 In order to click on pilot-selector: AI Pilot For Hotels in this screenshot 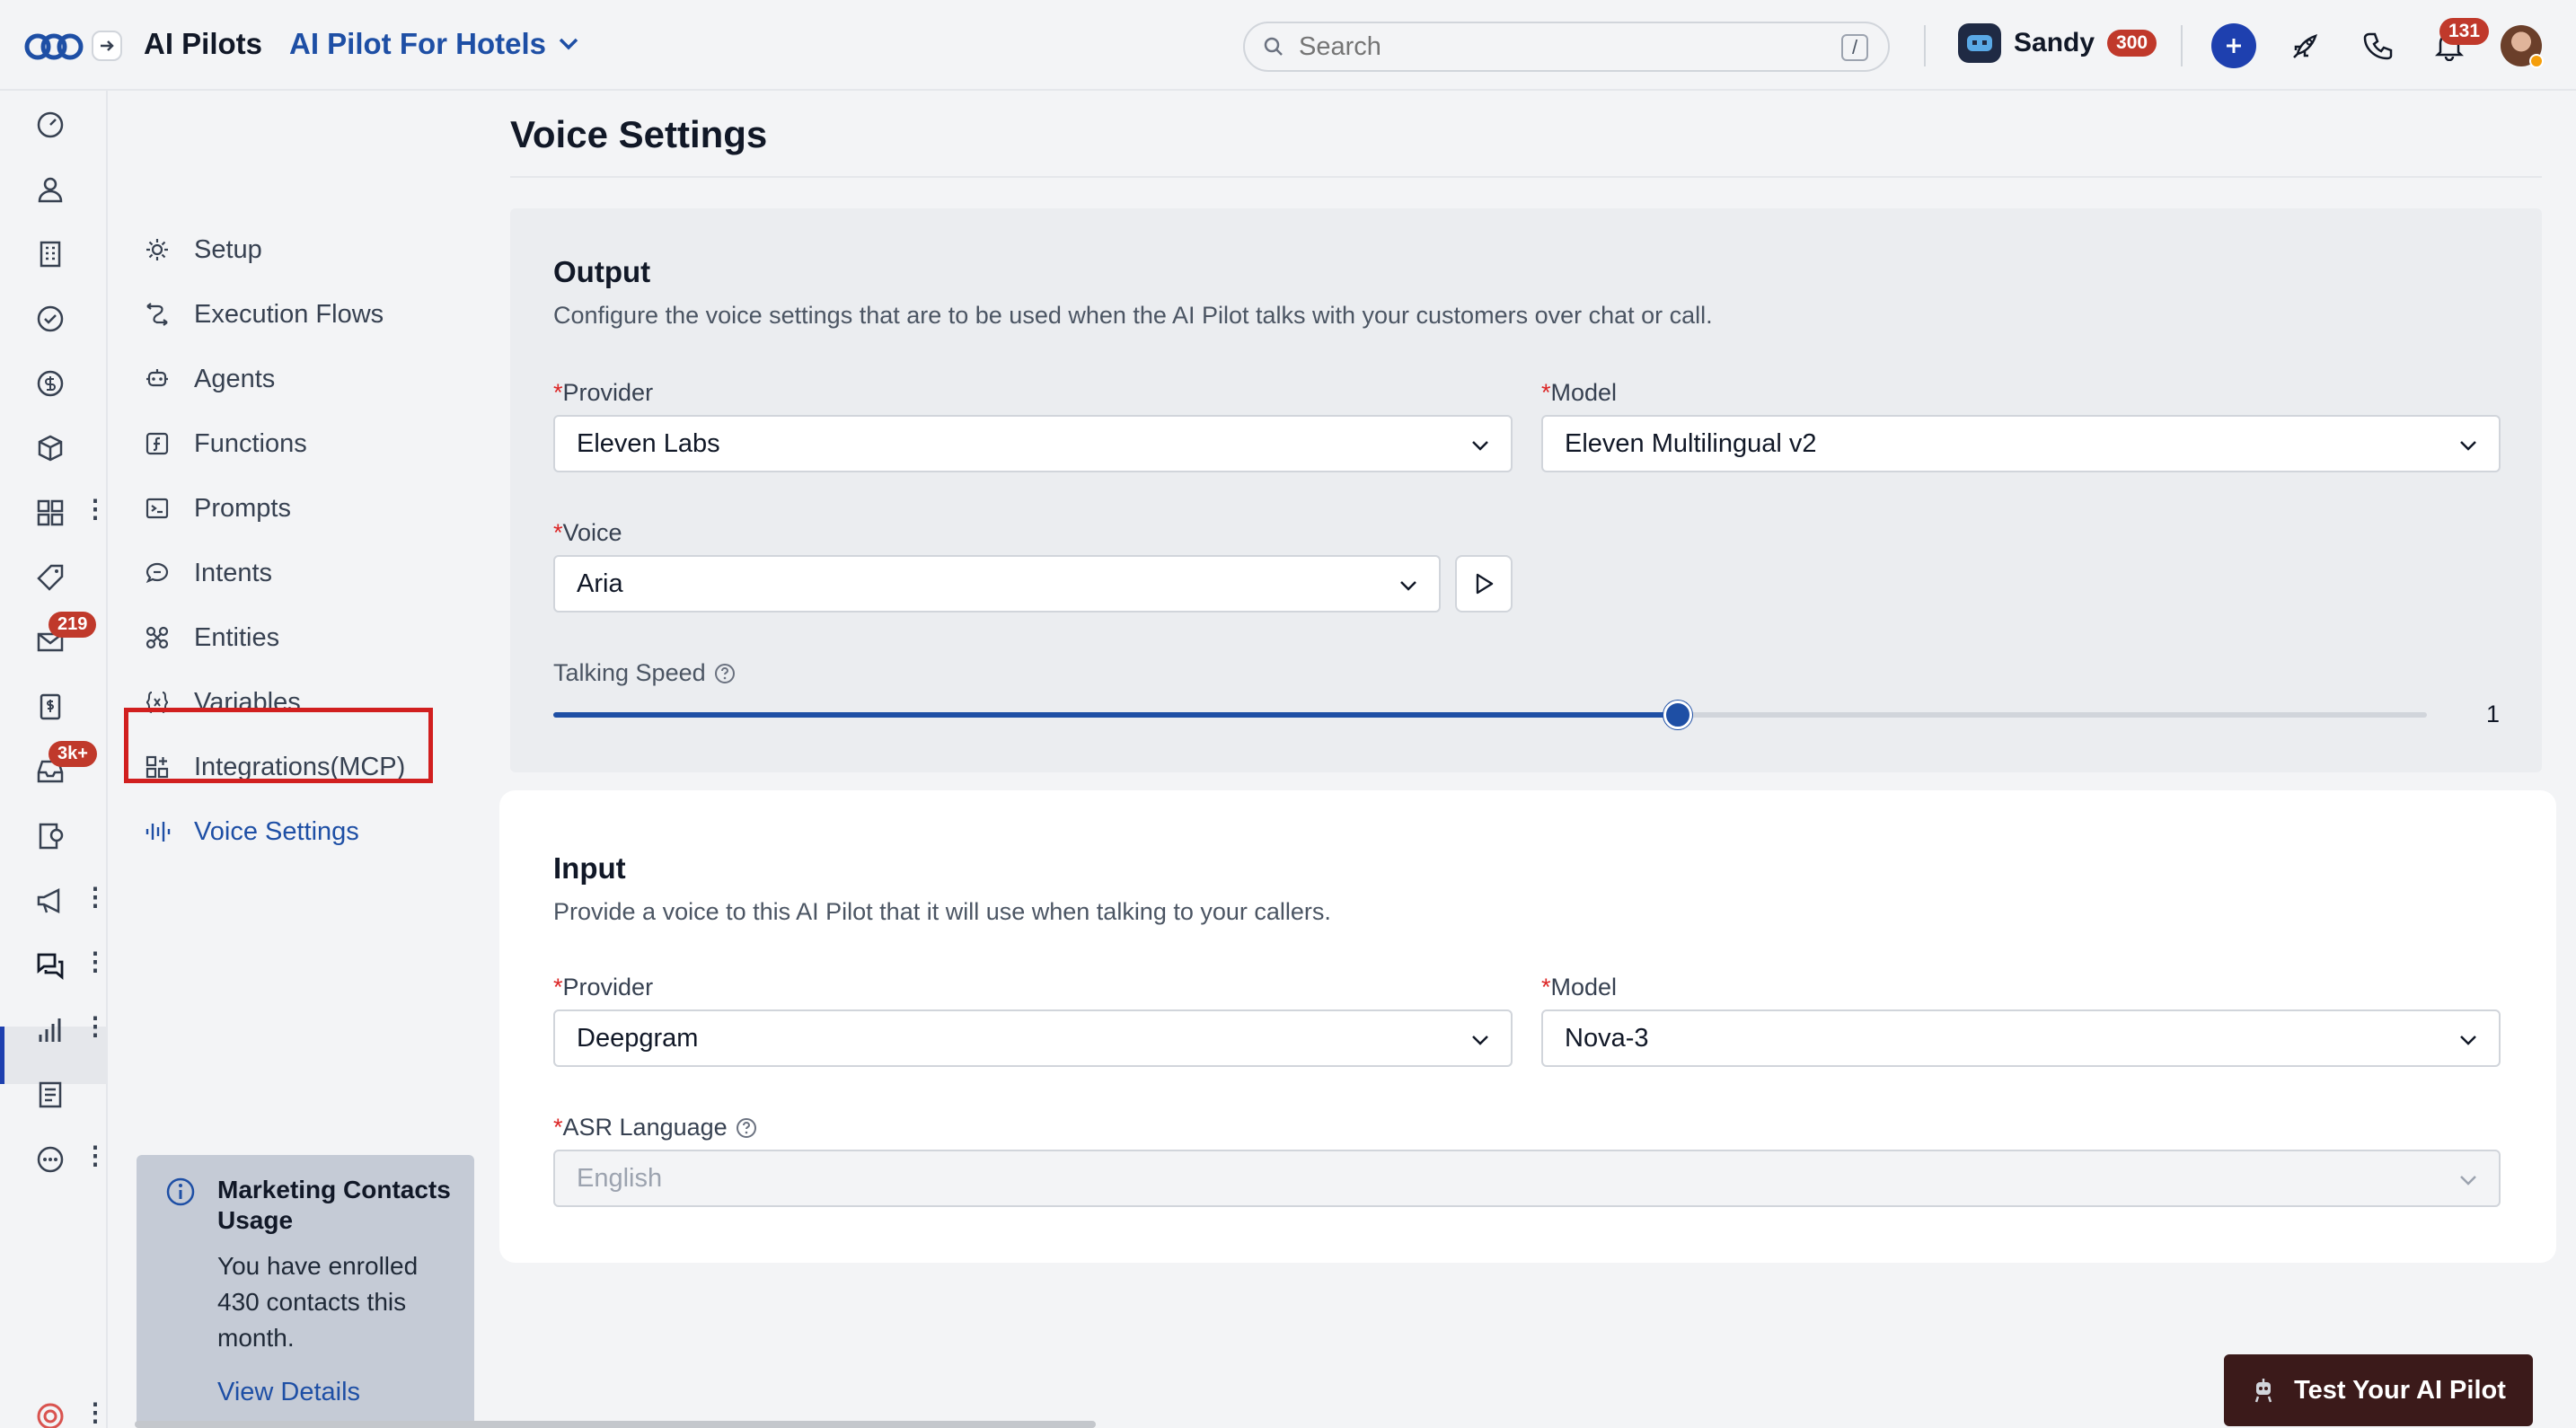, I will do `click(433, 44)`.